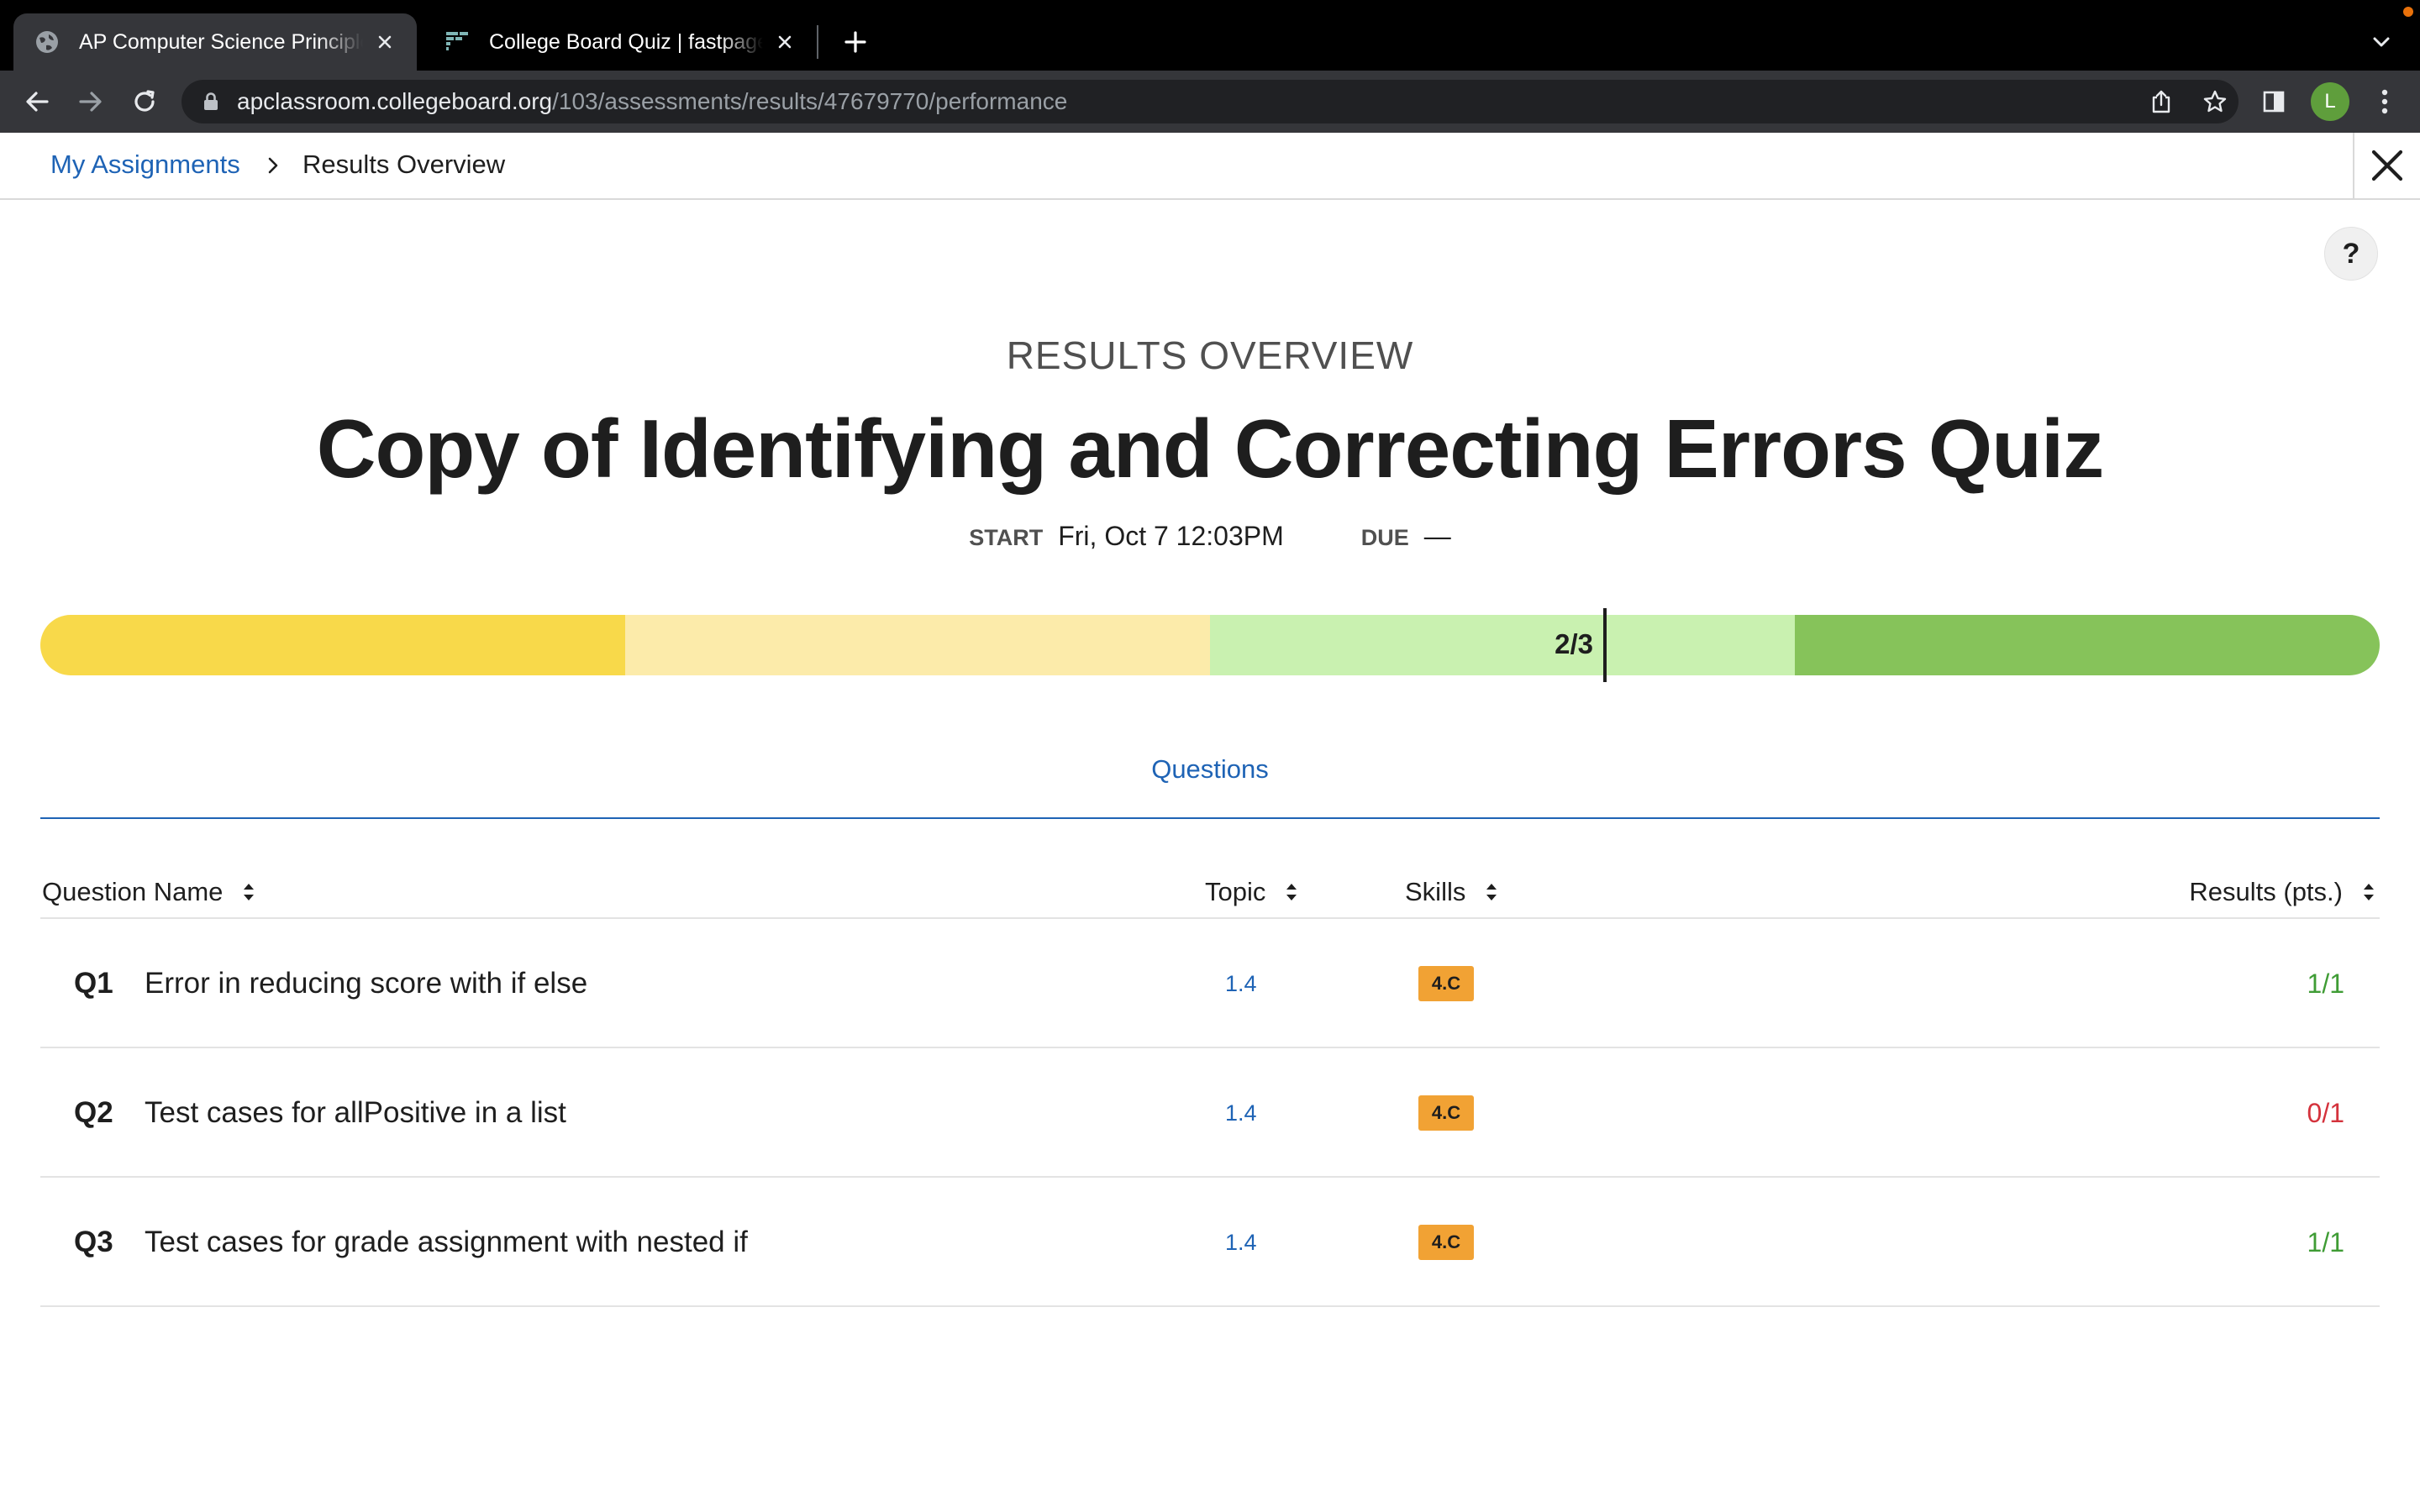 The height and width of the screenshot is (1512, 2420). I want to click on sort-results-header: Results (pts.), so click(2282, 892).